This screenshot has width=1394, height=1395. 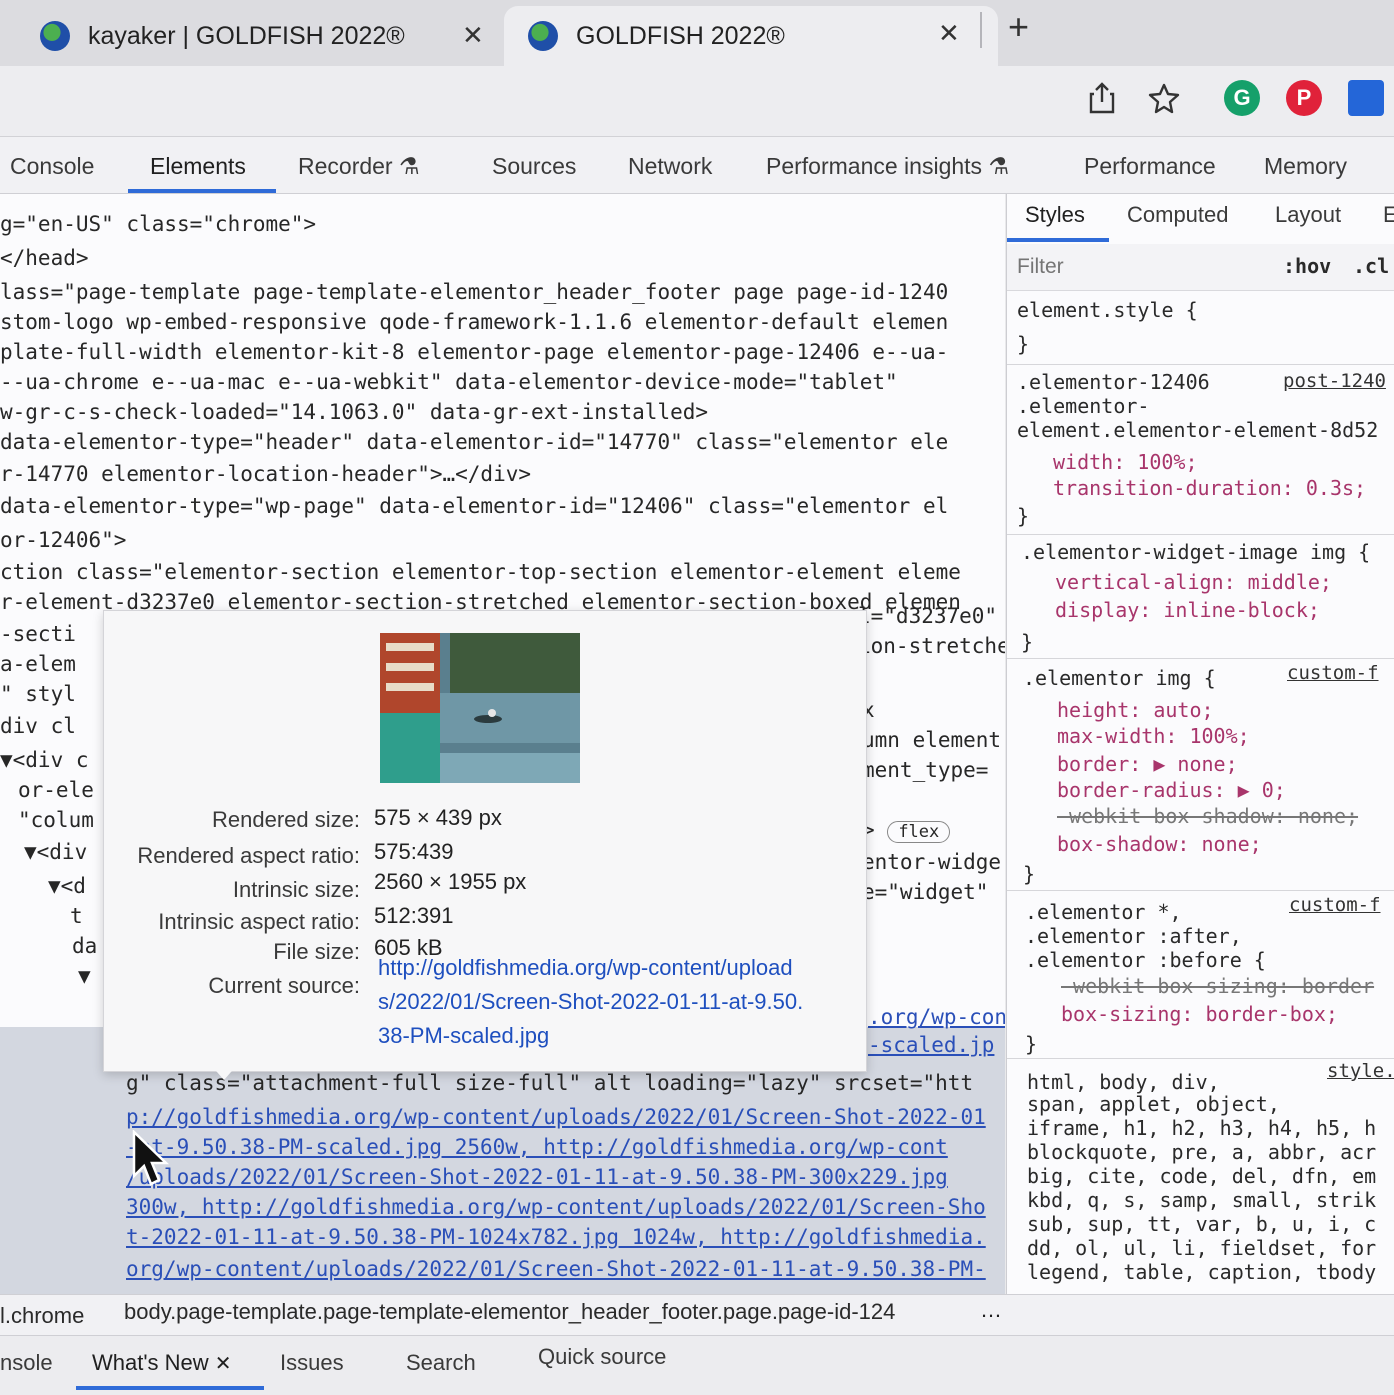 What do you see at coordinates (1308, 215) in the screenshot?
I see `tab-layout: Layout` at bounding box center [1308, 215].